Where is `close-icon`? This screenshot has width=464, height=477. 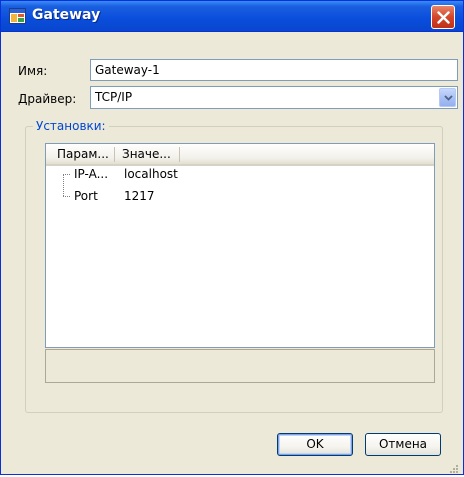
close-icon is located at coordinates (443, 17).